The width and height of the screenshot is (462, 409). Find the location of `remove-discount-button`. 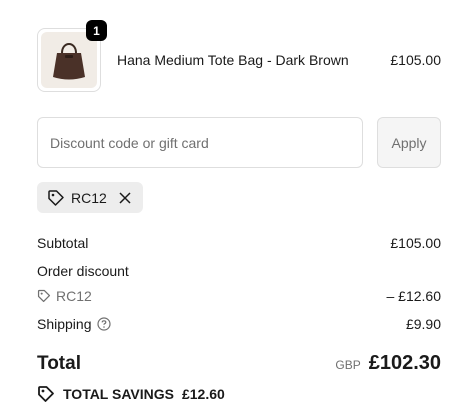

remove-discount-button is located at coordinates (125, 198).